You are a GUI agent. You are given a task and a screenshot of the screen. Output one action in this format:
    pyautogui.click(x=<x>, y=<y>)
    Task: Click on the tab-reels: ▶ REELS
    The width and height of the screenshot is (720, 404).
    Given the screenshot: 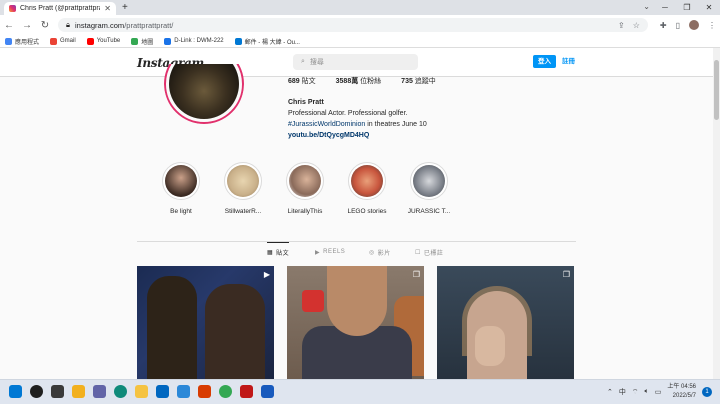 What is the action you would take?
    pyautogui.click(x=330, y=252)
    